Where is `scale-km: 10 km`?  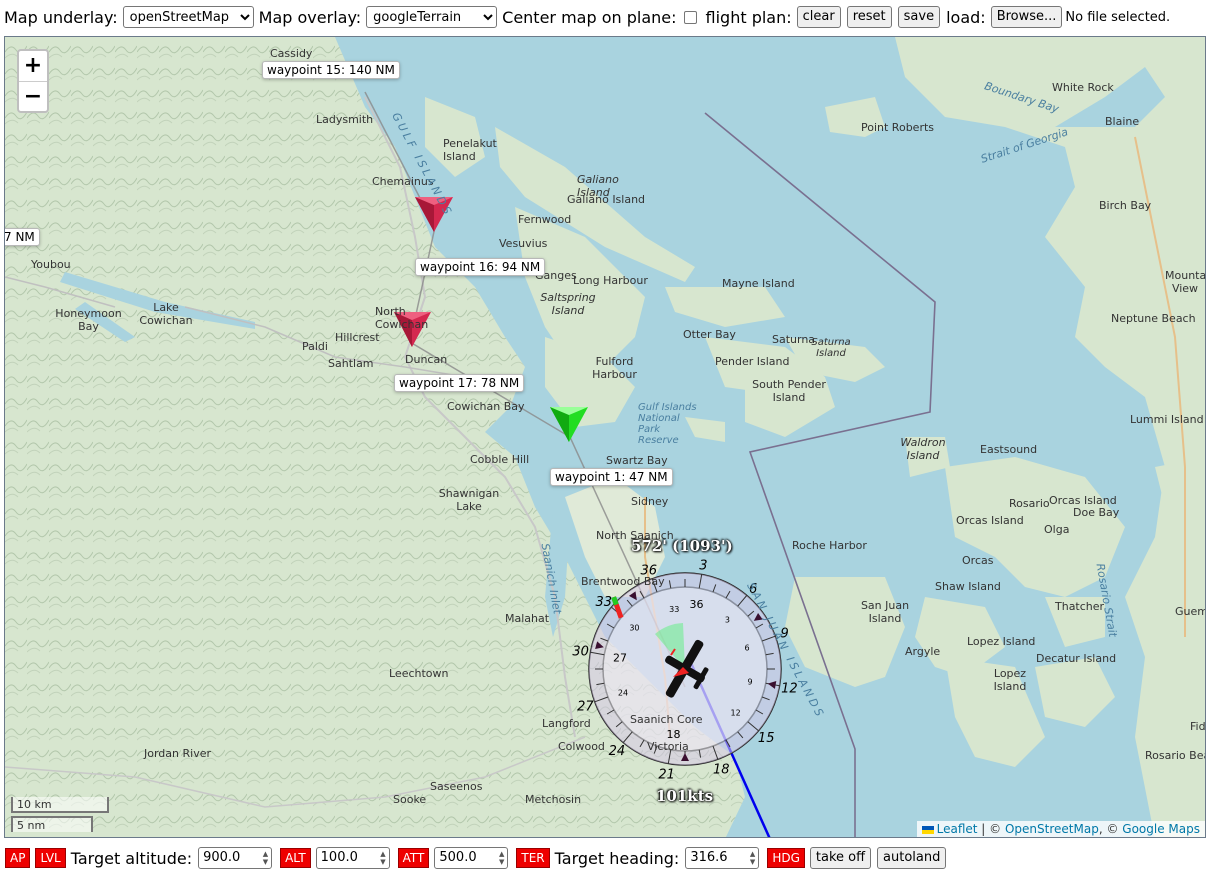 scale-km: 10 km is located at coordinates (60, 805).